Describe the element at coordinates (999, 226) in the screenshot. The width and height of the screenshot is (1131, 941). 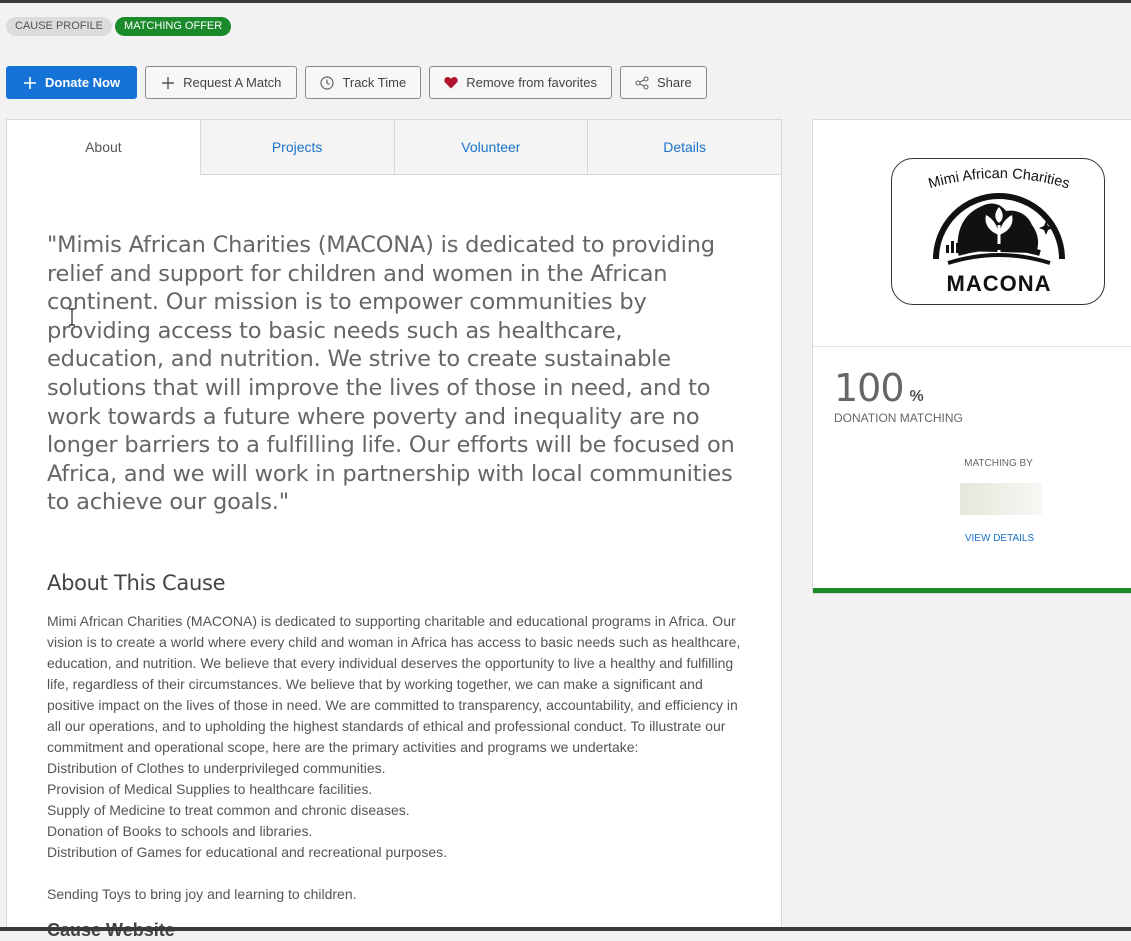
I see `logo-emblem-icon` at that location.